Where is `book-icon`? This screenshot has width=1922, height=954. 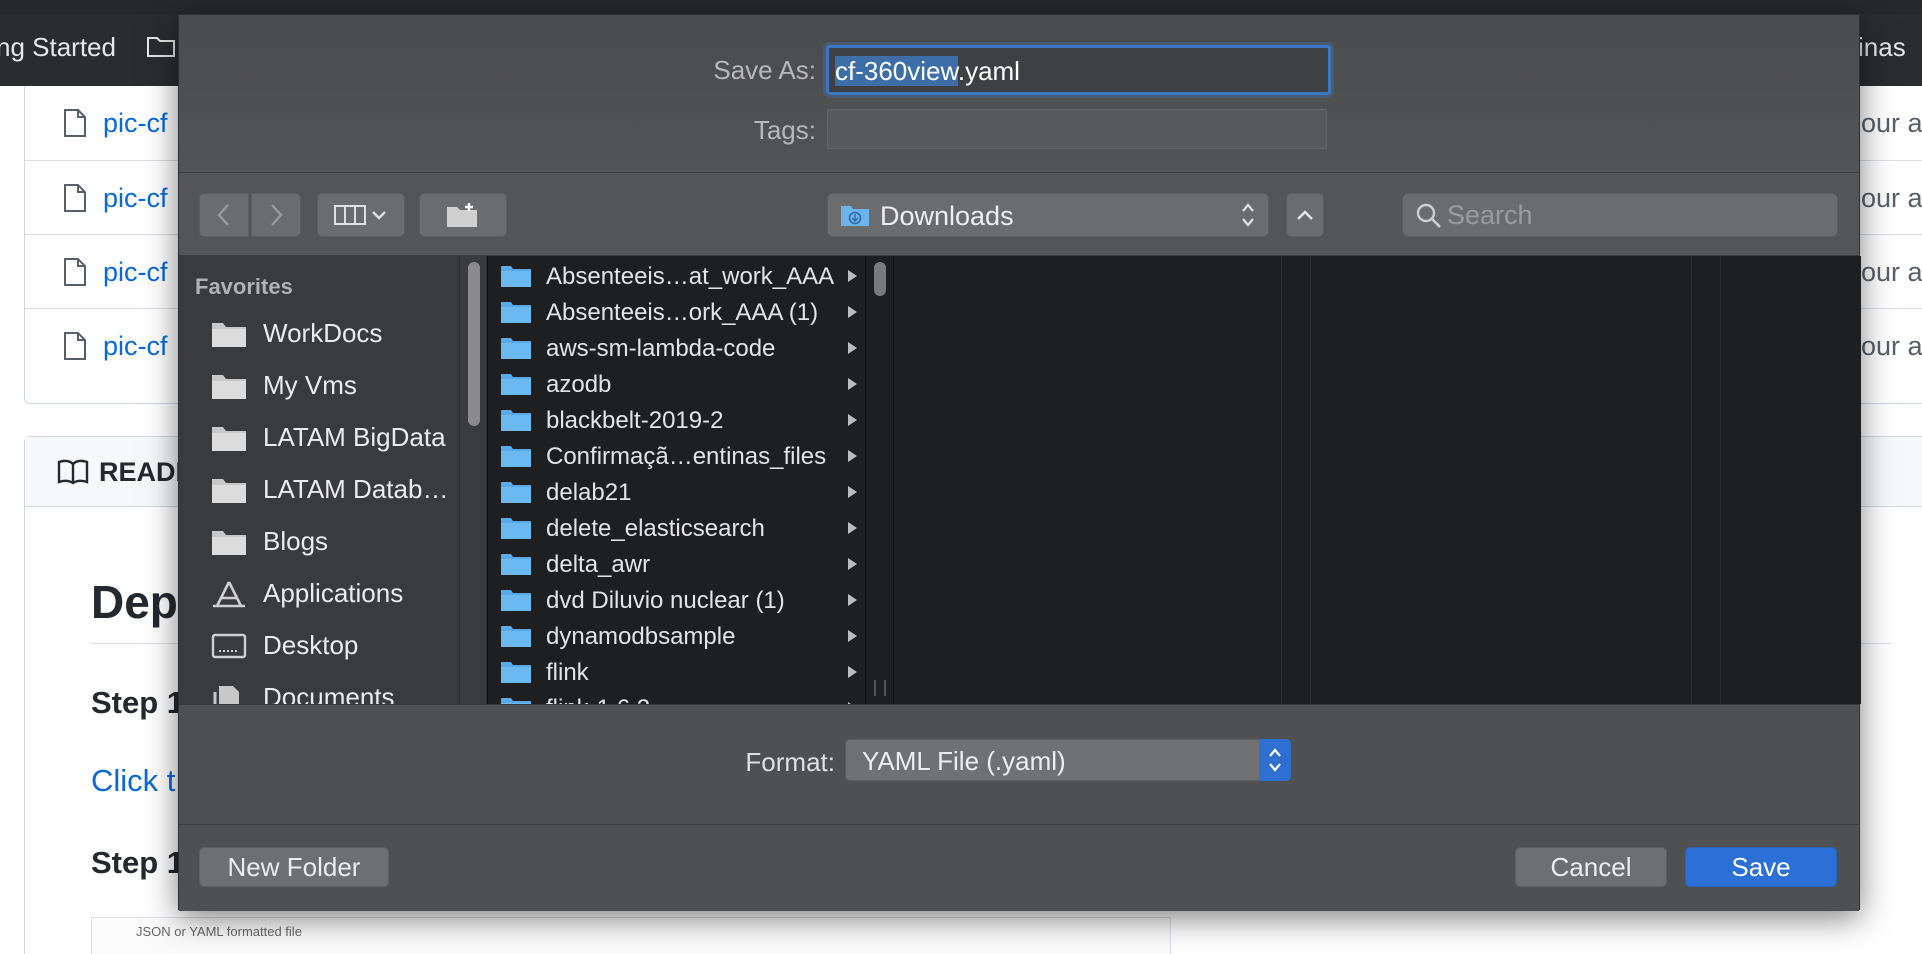 book-icon is located at coordinates (73, 472).